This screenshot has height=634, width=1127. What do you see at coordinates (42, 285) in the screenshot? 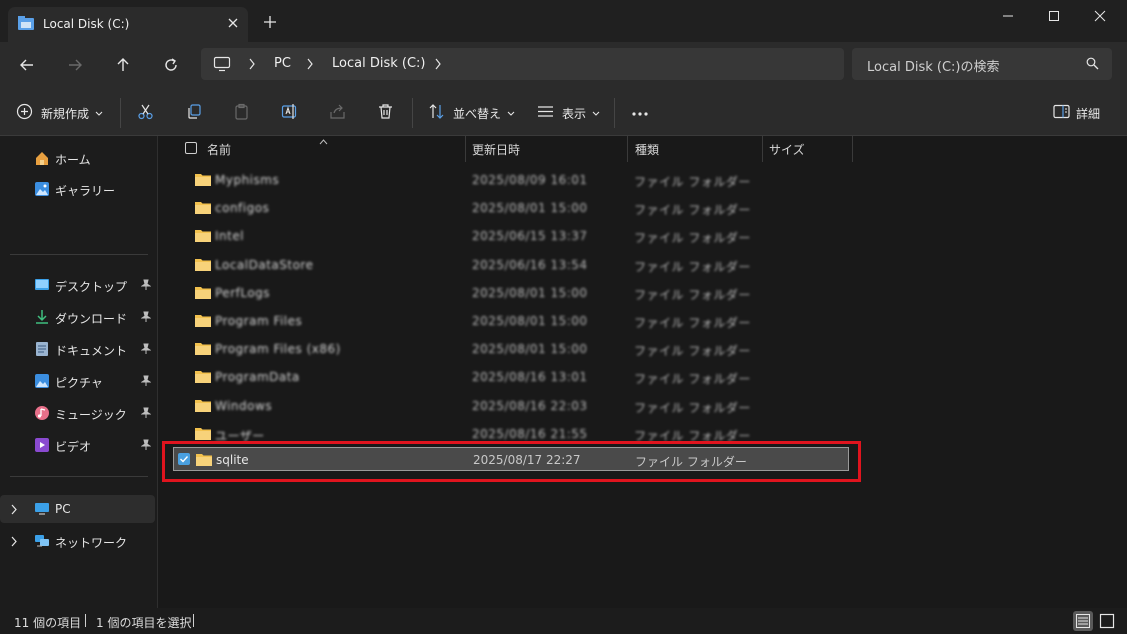
I see `desktop-icon` at bounding box center [42, 285].